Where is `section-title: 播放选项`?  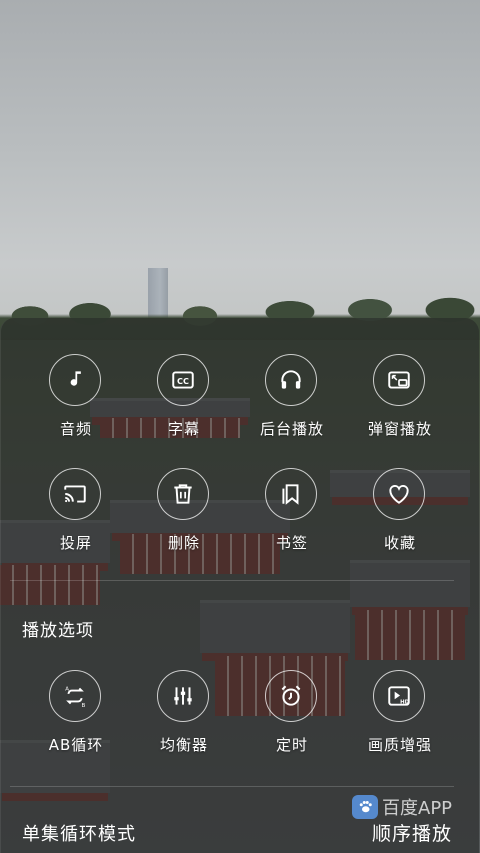 section-title: 播放选项 is located at coordinates (58, 631).